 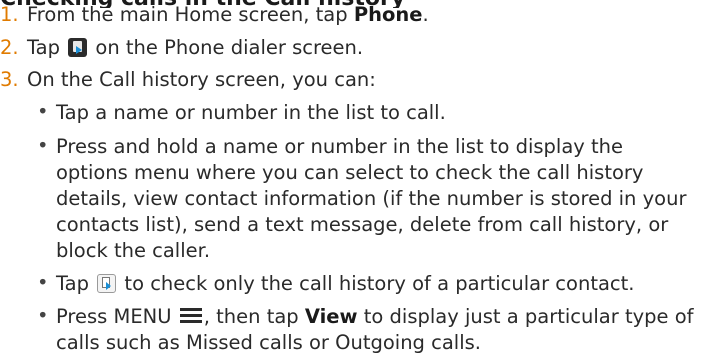 What do you see at coordinates (331, 316) in the screenshot?
I see `view-label: View` at bounding box center [331, 316].